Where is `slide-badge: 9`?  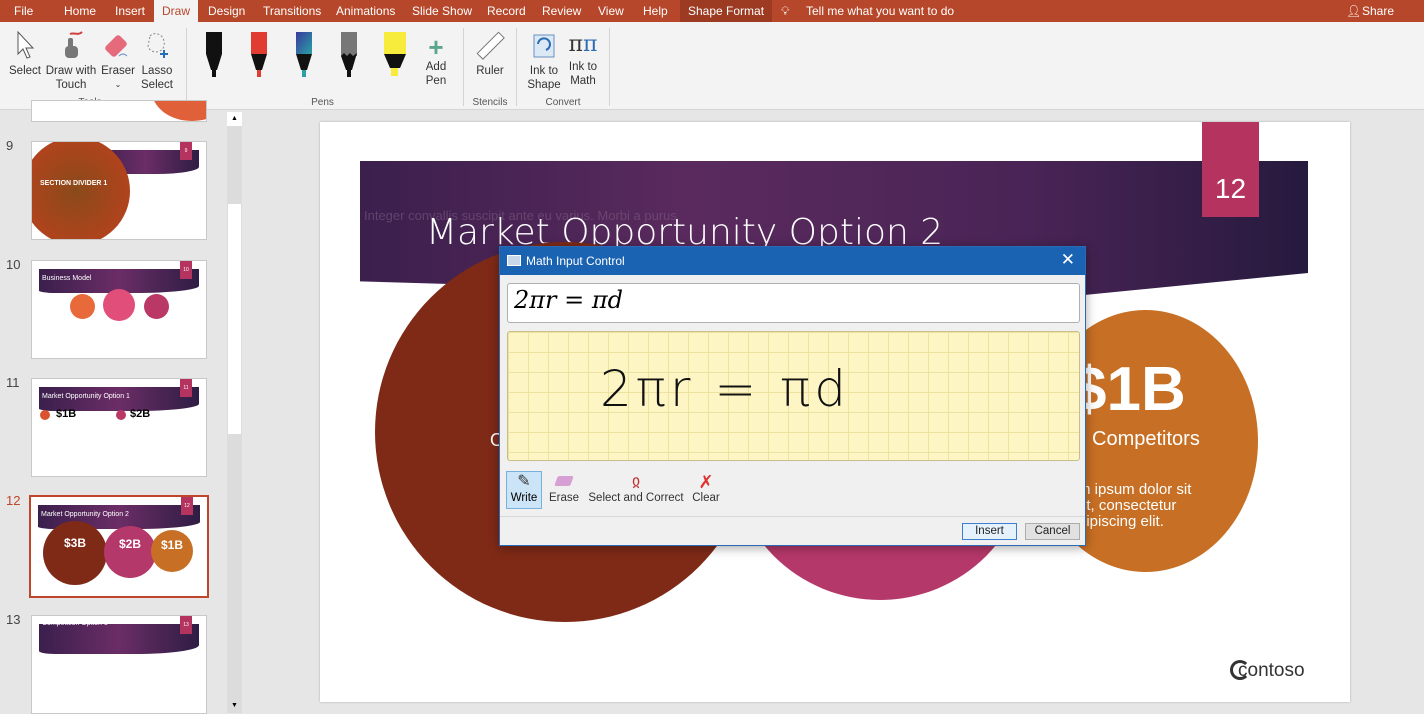 slide-badge: 9 is located at coordinates (186, 151).